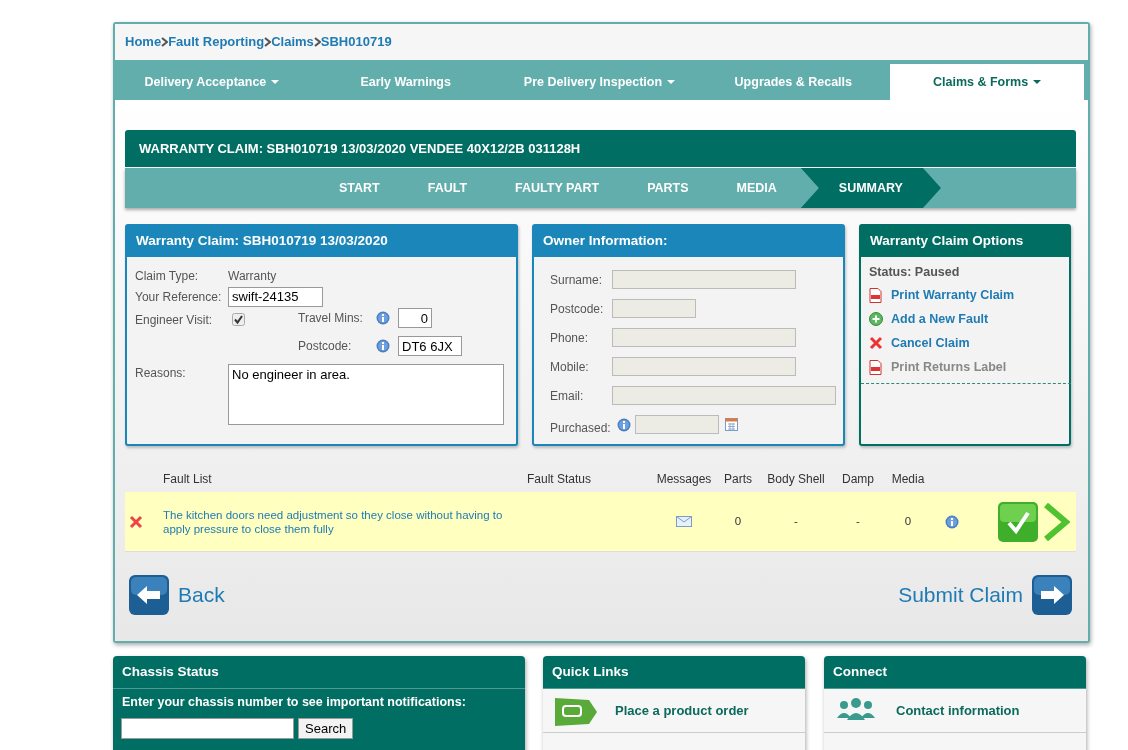  Describe the element at coordinates (430, 346) in the screenshot. I see `input-field: DT6 6JX` at that location.